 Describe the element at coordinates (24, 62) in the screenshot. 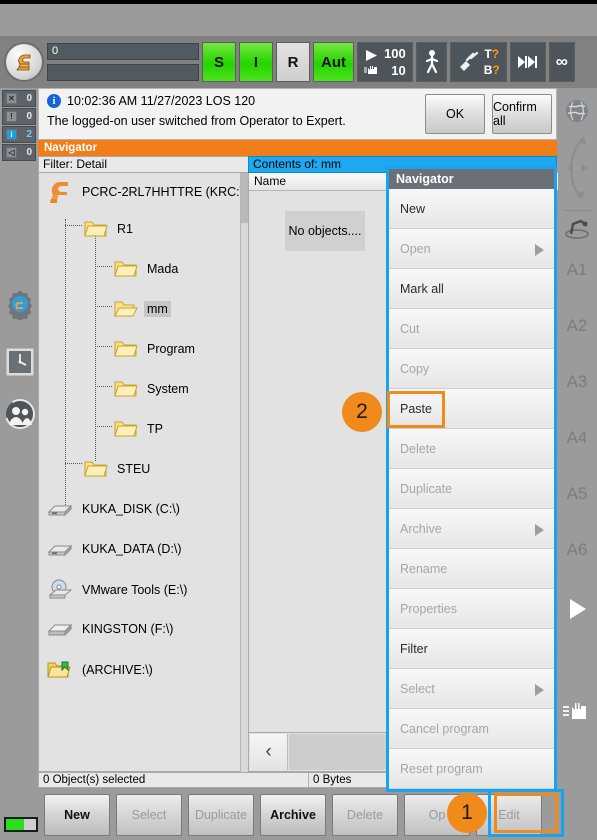

I see `kuka-robot-icon` at that location.